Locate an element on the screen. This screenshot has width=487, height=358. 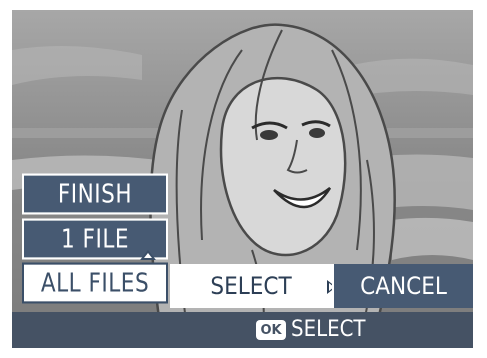
cancel-button-label: CANCEL is located at coordinates (403, 286).